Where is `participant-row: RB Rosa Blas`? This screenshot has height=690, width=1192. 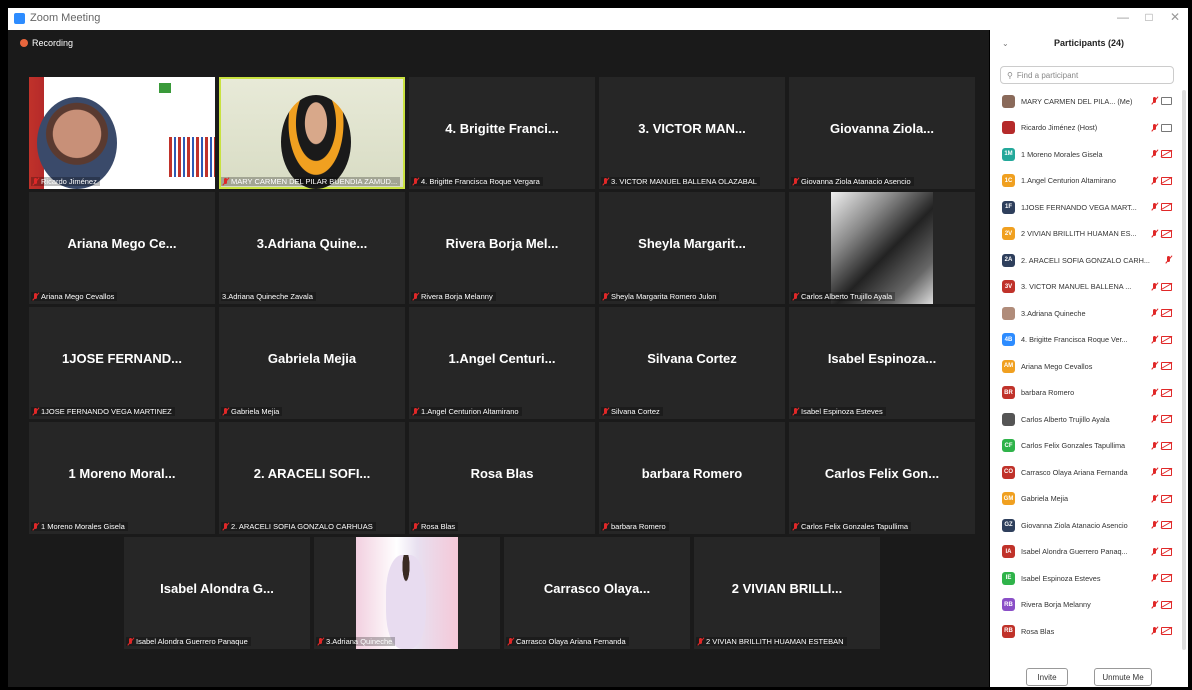
participant-row: RB Rosa Blas is located at coordinates (1083, 631).